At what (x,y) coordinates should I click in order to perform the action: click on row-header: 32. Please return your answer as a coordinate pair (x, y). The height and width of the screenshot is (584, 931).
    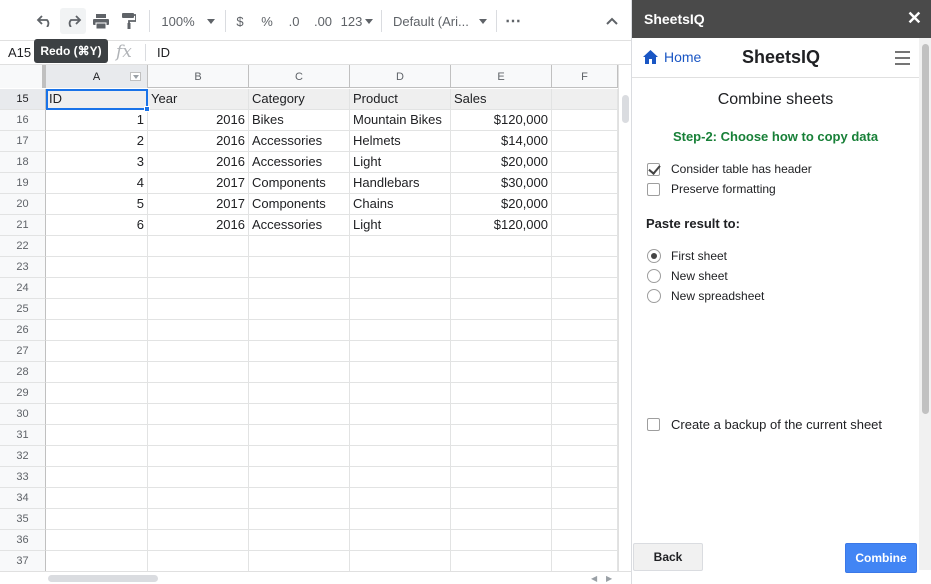
    Looking at the image, I should click on (23, 456).